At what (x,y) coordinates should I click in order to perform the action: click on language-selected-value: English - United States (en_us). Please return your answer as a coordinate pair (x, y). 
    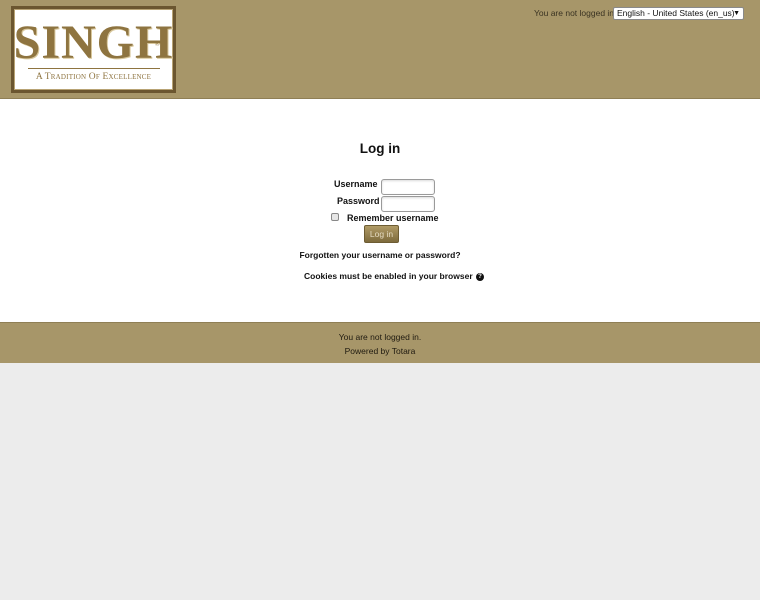
    Looking at the image, I should click on (676, 13).